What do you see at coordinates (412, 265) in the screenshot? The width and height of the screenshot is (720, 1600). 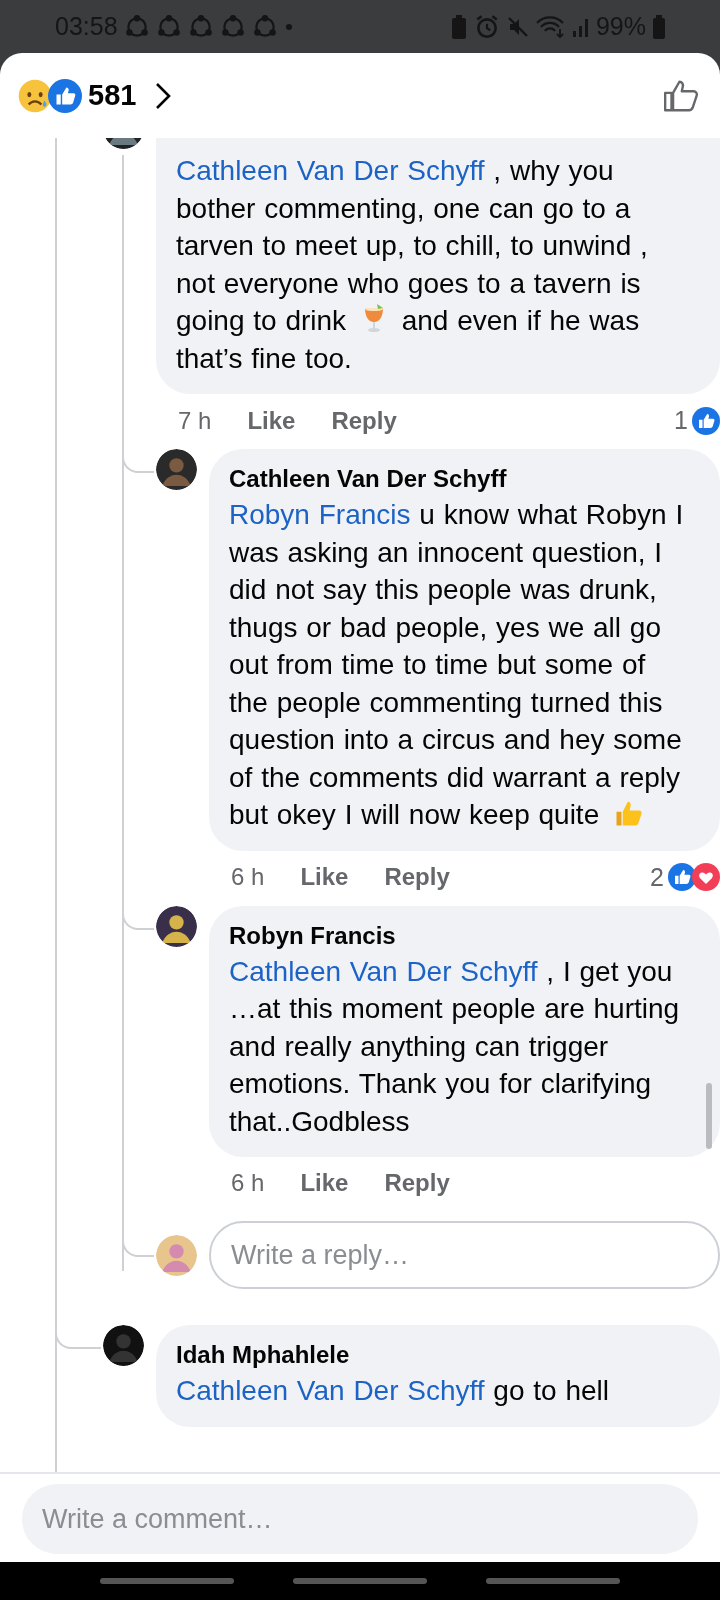 I see `comment-text: Cathleen Van Der Schyff , why you bother commenting, one can go to a tarven to meet up, to chill, to unwind , not everyone who goes to a tavern is going to drink and even if he was that’s fine too.` at bounding box center [412, 265].